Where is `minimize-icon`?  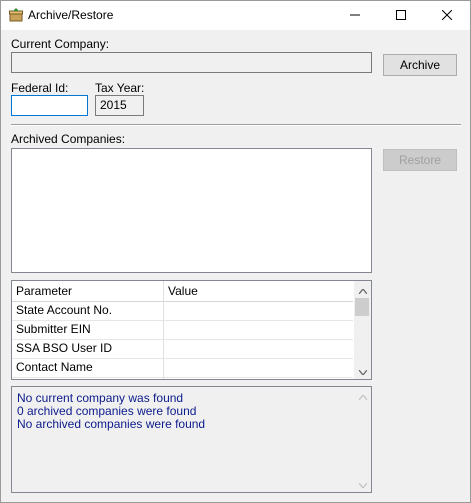 minimize-icon is located at coordinates (355, 16).